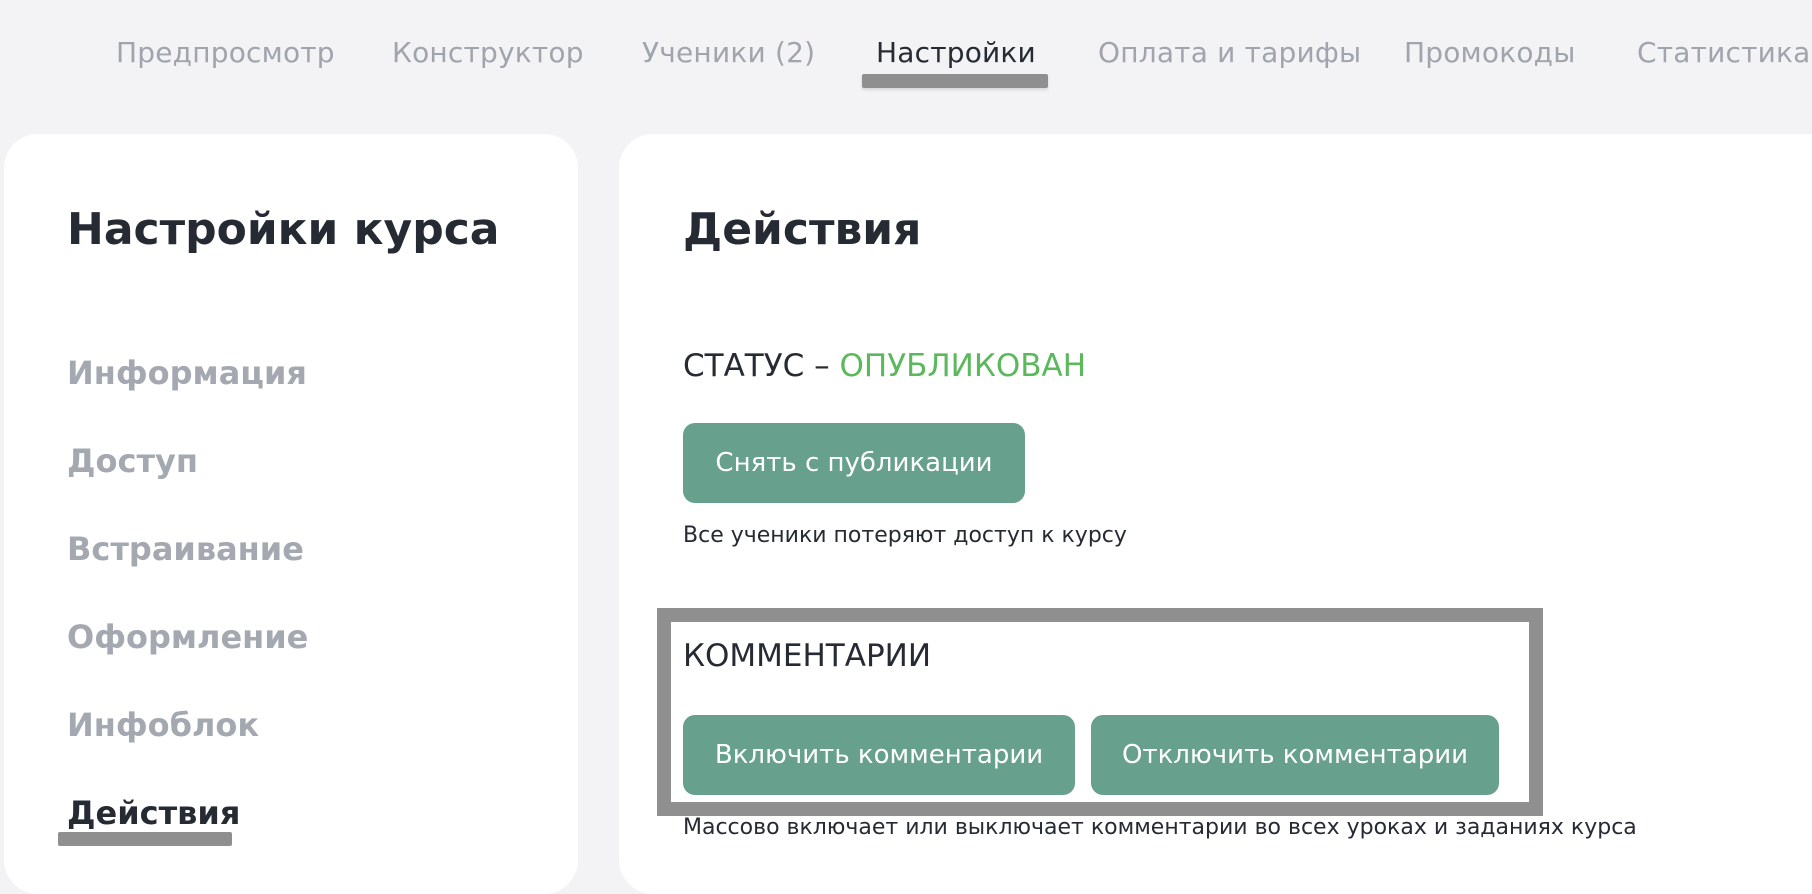 The height and width of the screenshot is (894, 1812). I want to click on tab-constructor: Конструктор, so click(488, 52).